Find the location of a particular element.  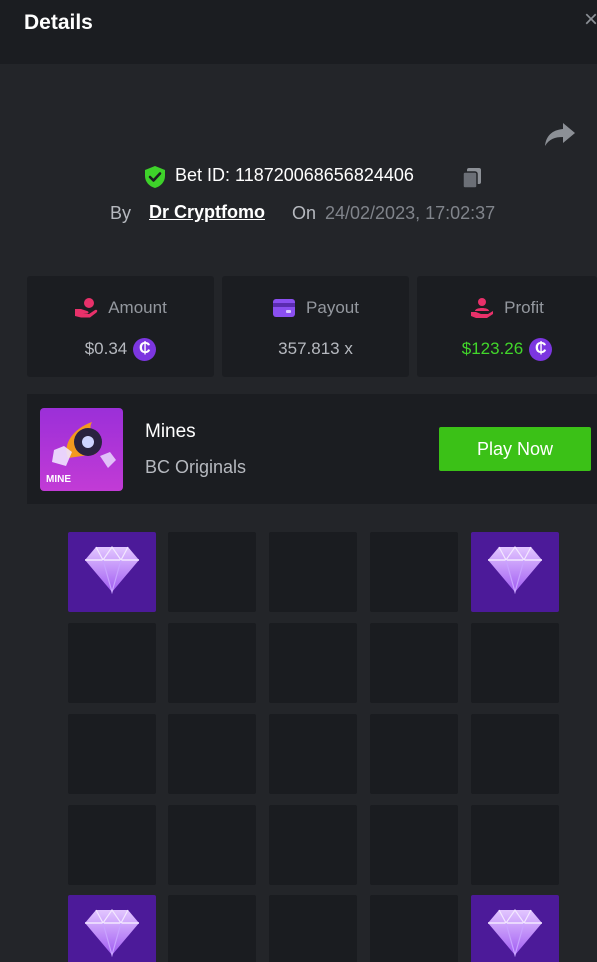

bet-author-row: By Dr Cryptfomo On 24/02/2023, 17:02:37 is located at coordinates (298, 213).